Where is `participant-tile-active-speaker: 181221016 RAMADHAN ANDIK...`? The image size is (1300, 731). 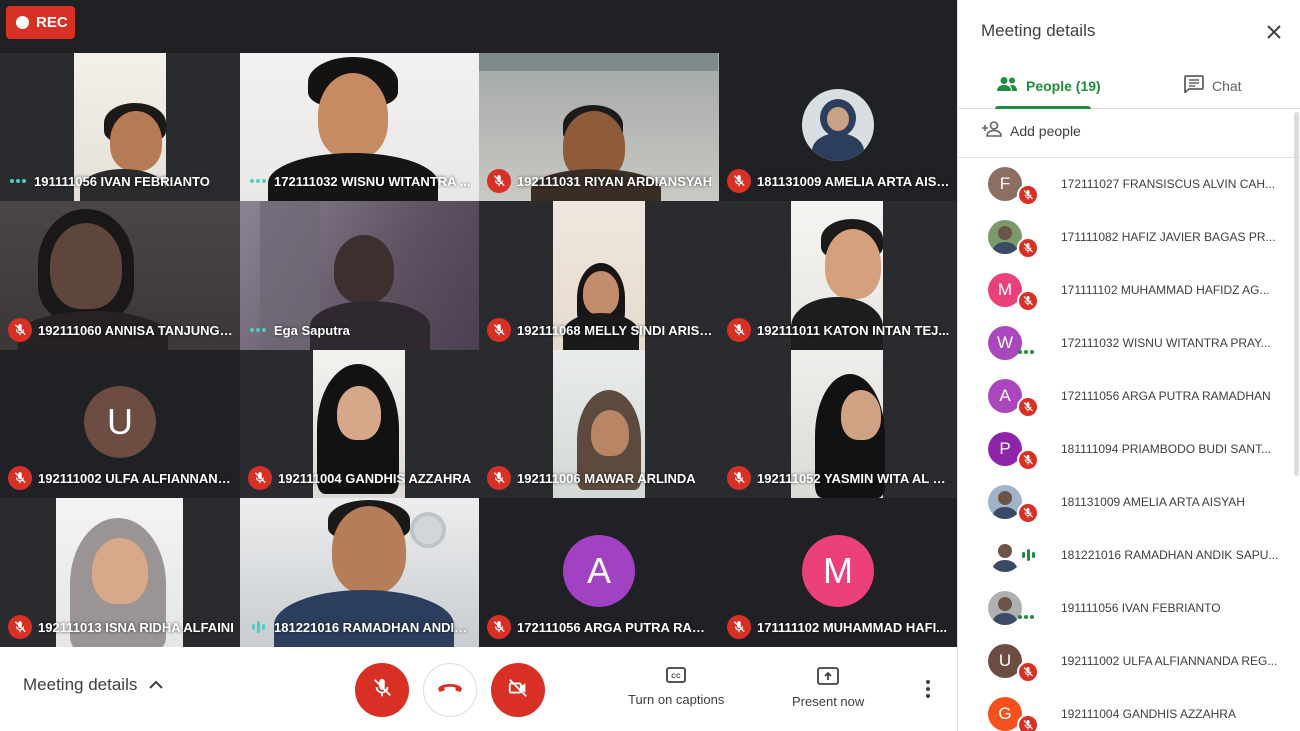
participant-tile-active-speaker: 181221016 RAMADHAN ANDIK... is located at coordinates (359, 572).